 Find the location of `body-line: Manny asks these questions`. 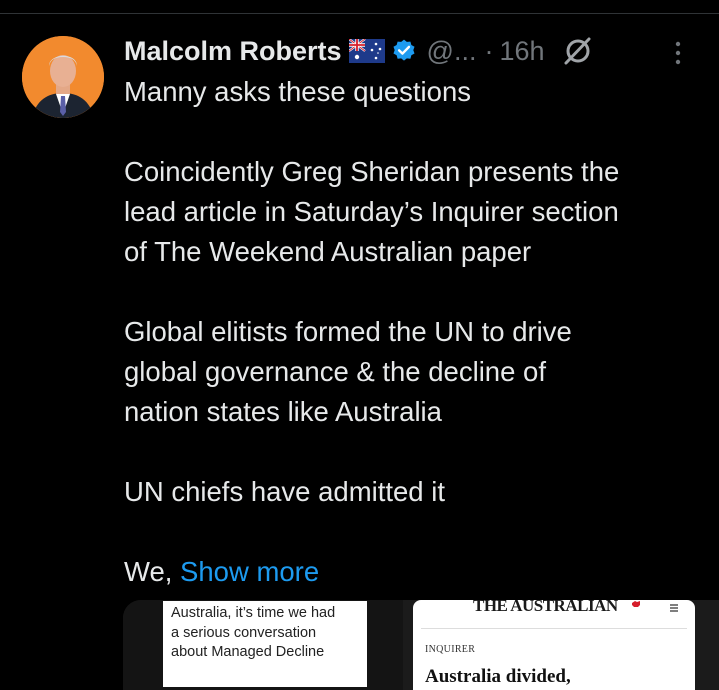

body-line: Manny asks these questions is located at coordinates (297, 91).